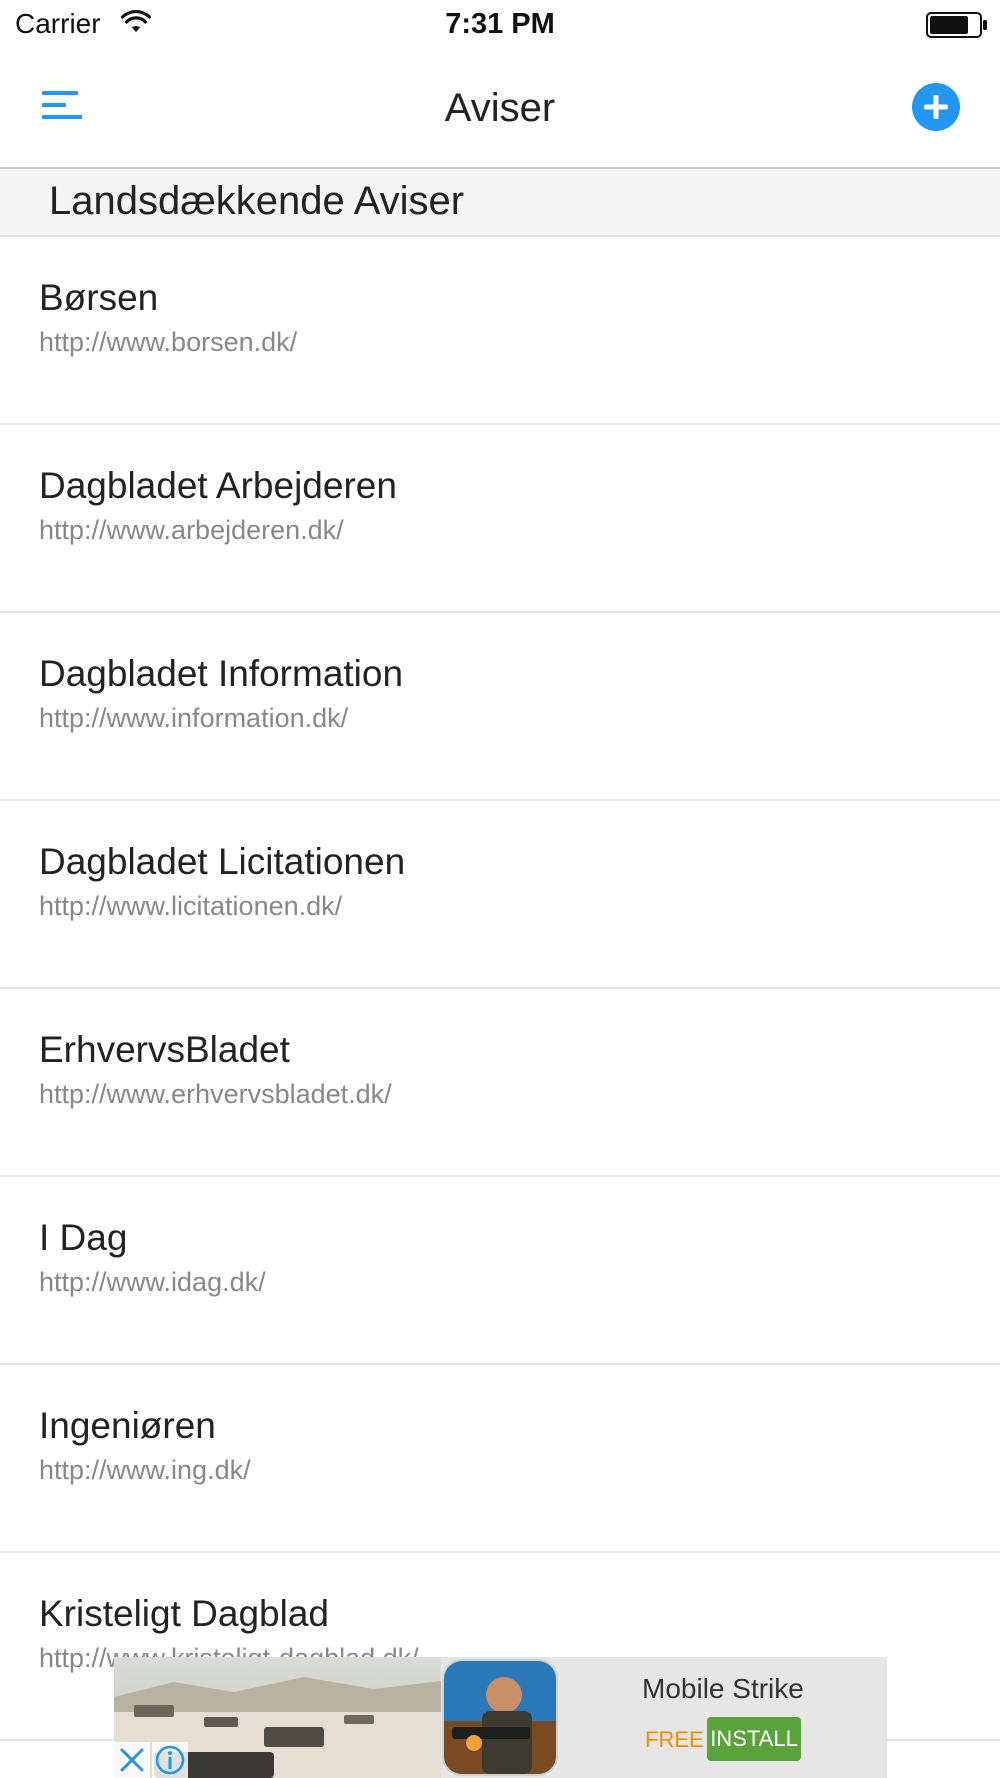 The height and width of the screenshot is (1778, 1000). Describe the element at coordinates (221, 673) in the screenshot. I see `newspaper-name: Dagbladet Information` at that location.